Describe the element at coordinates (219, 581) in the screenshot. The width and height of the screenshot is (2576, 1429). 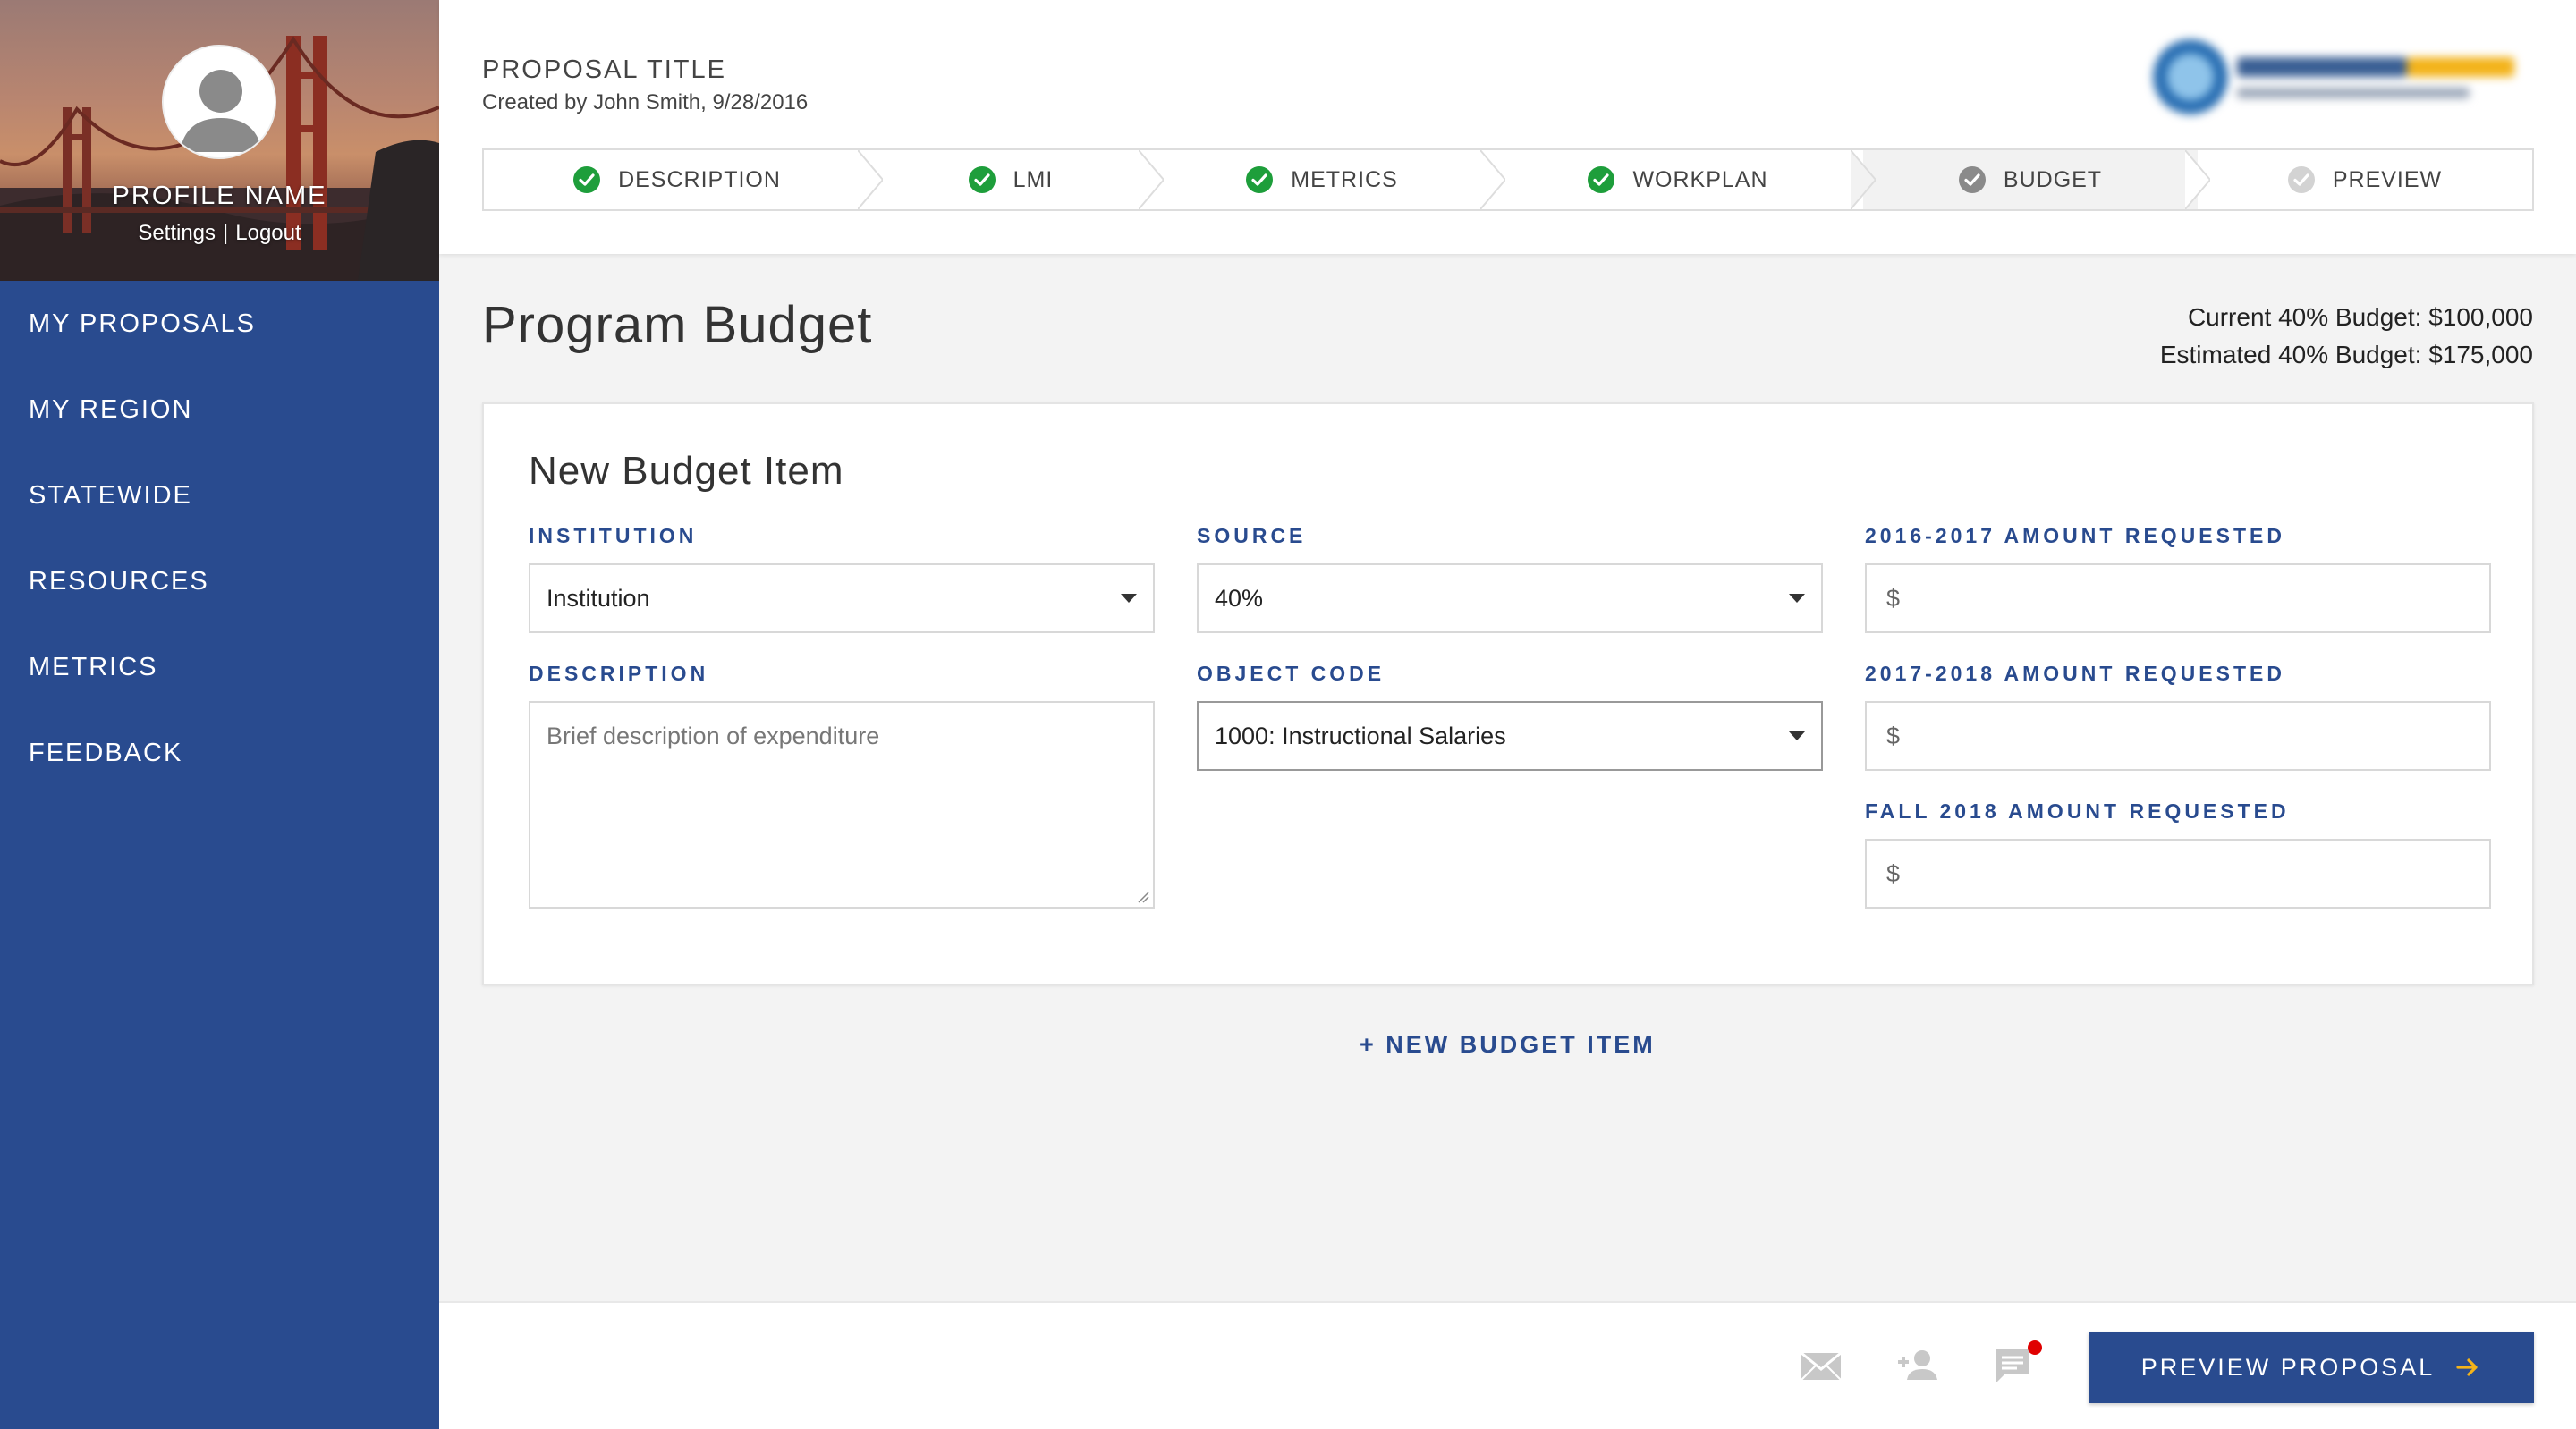
I see `sidebar-item-resources: RESOURCES` at that location.